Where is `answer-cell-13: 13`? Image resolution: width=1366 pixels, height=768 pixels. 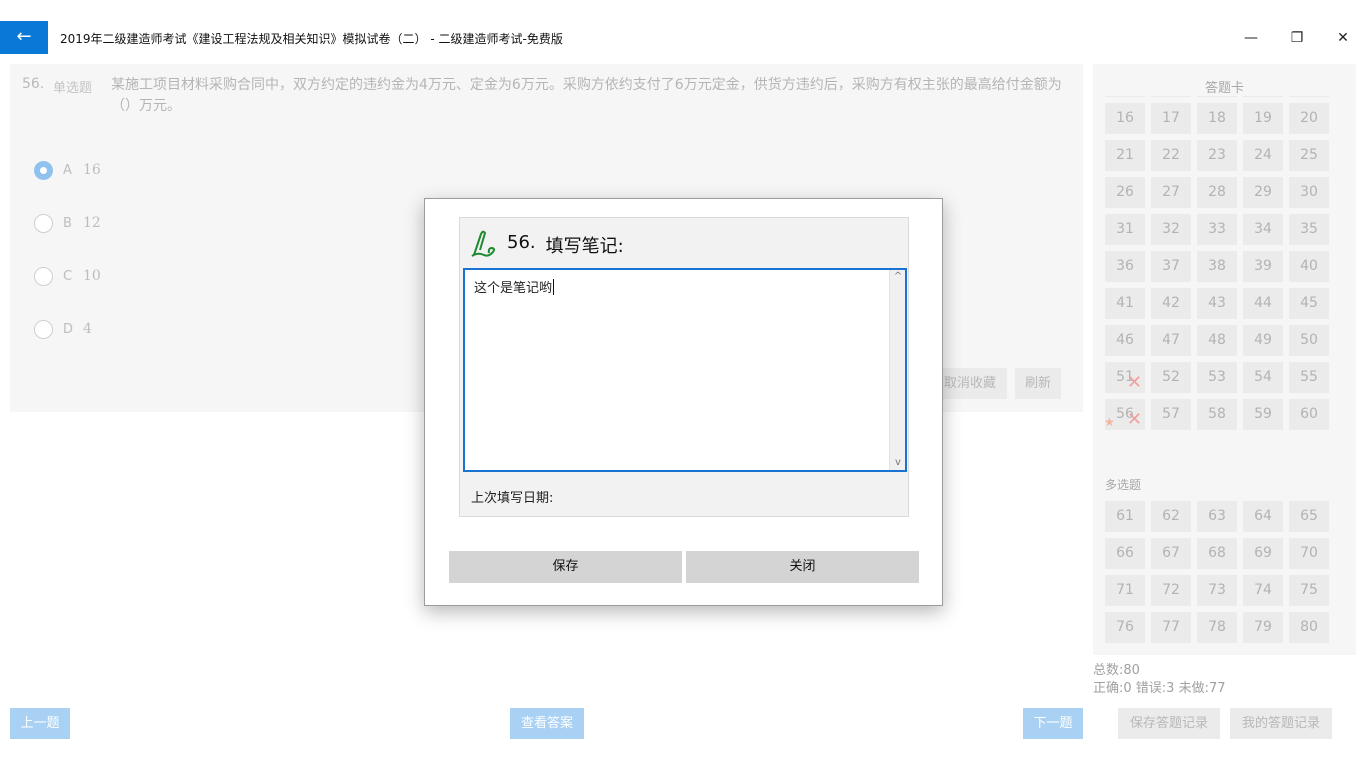
answer-cell-13: 13 is located at coordinates (1217, 96).